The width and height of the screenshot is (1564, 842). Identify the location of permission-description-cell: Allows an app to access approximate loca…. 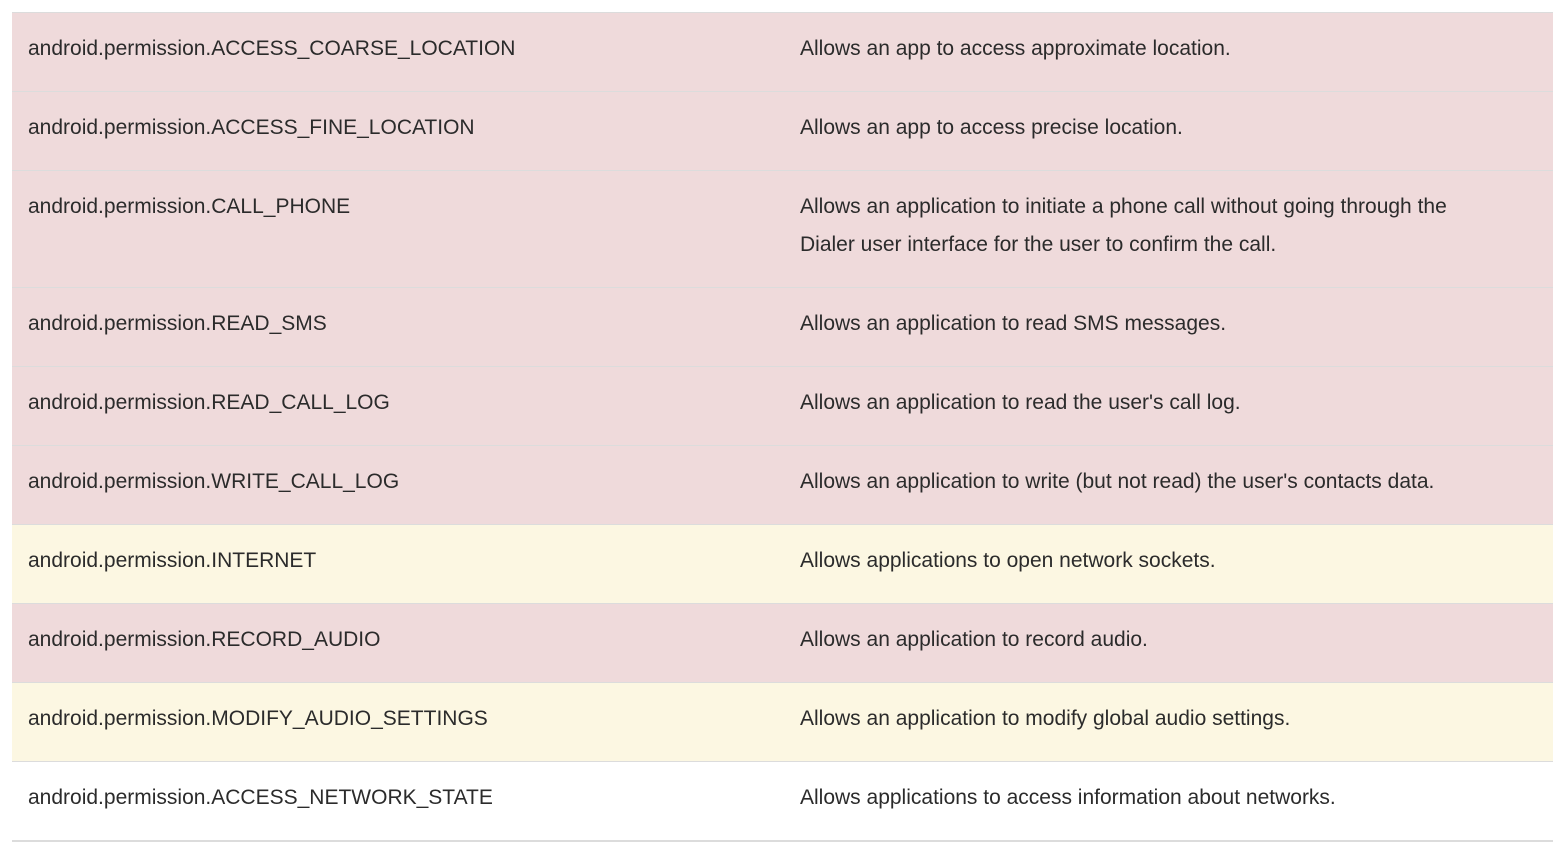
(1176, 52).